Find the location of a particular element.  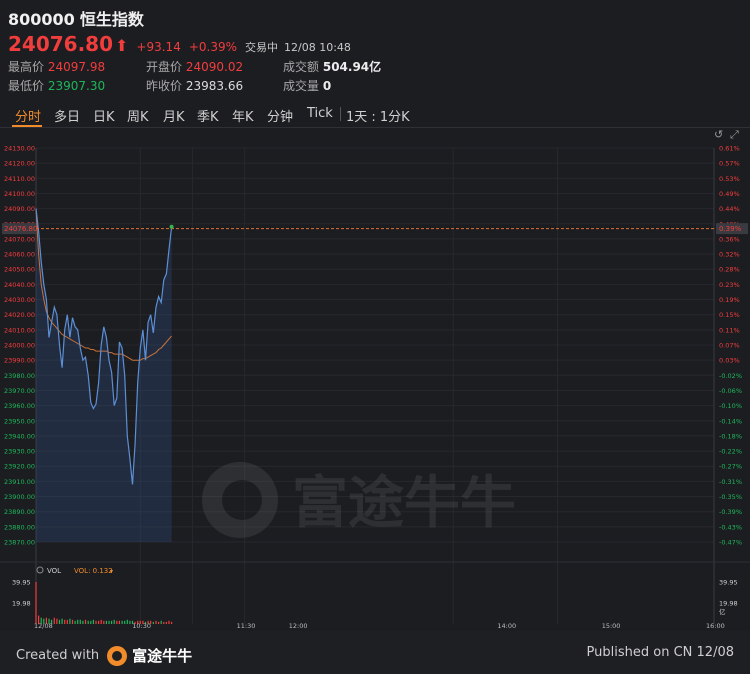

x-tick: 10:30 is located at coordinates (141, 626).